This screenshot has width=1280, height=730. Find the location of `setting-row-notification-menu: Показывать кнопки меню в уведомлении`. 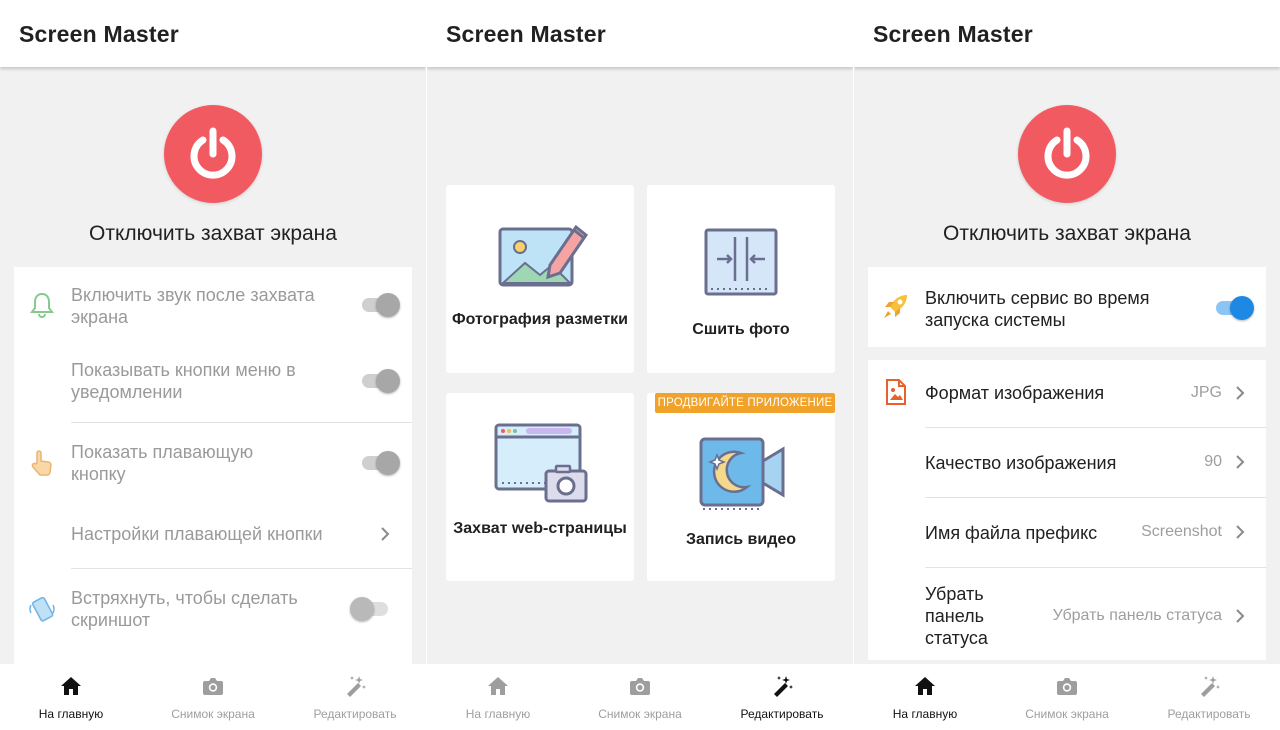

setting-row-notification-menu: Показывать кнопки меню в уведомлении is located at coordinates (213, 382).